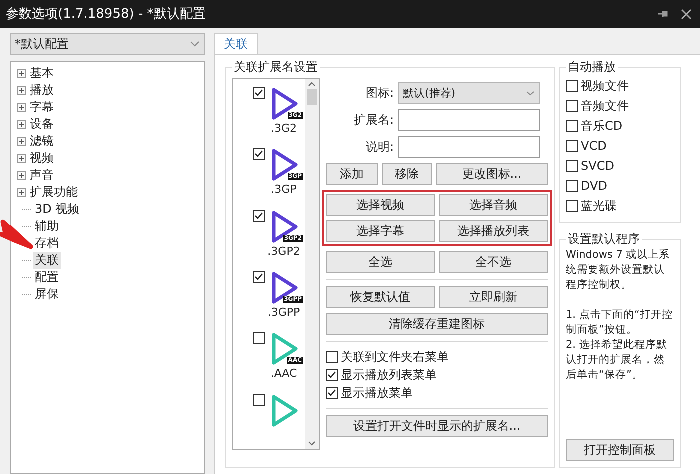 This screenshot has height=474, width=700. What do you see at coordinates (42, 158) in the screenshot?
I see `tree-item: 视频` at bounding box center [42, 158].